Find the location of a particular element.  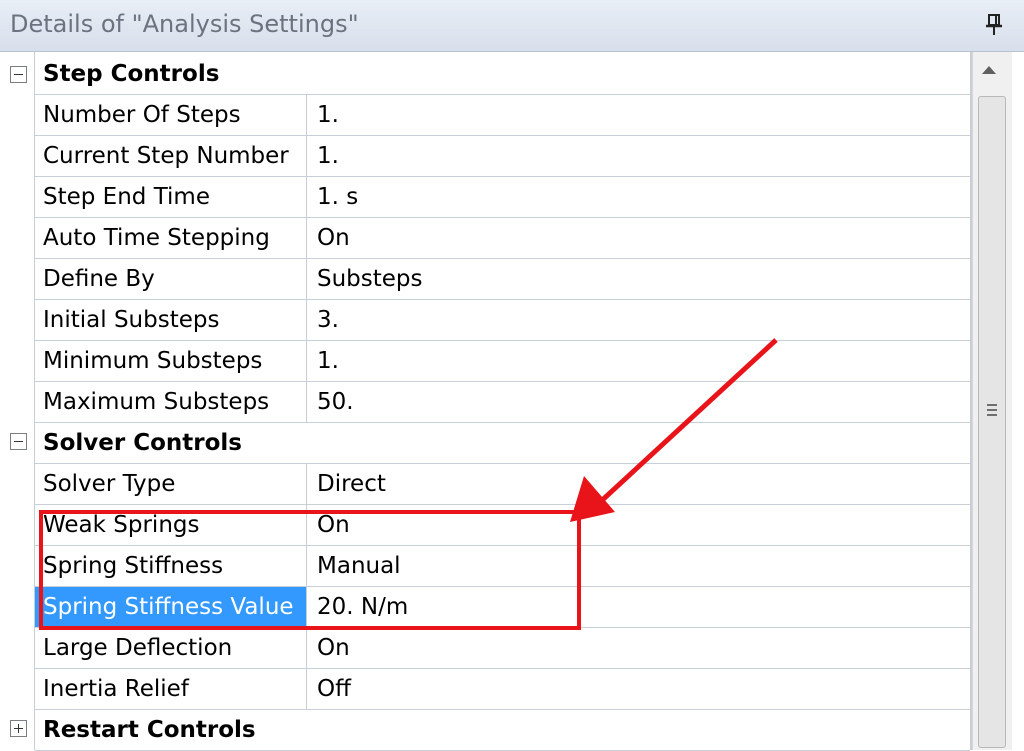

annotation-arrow-head is located at coordinates (592, 499).